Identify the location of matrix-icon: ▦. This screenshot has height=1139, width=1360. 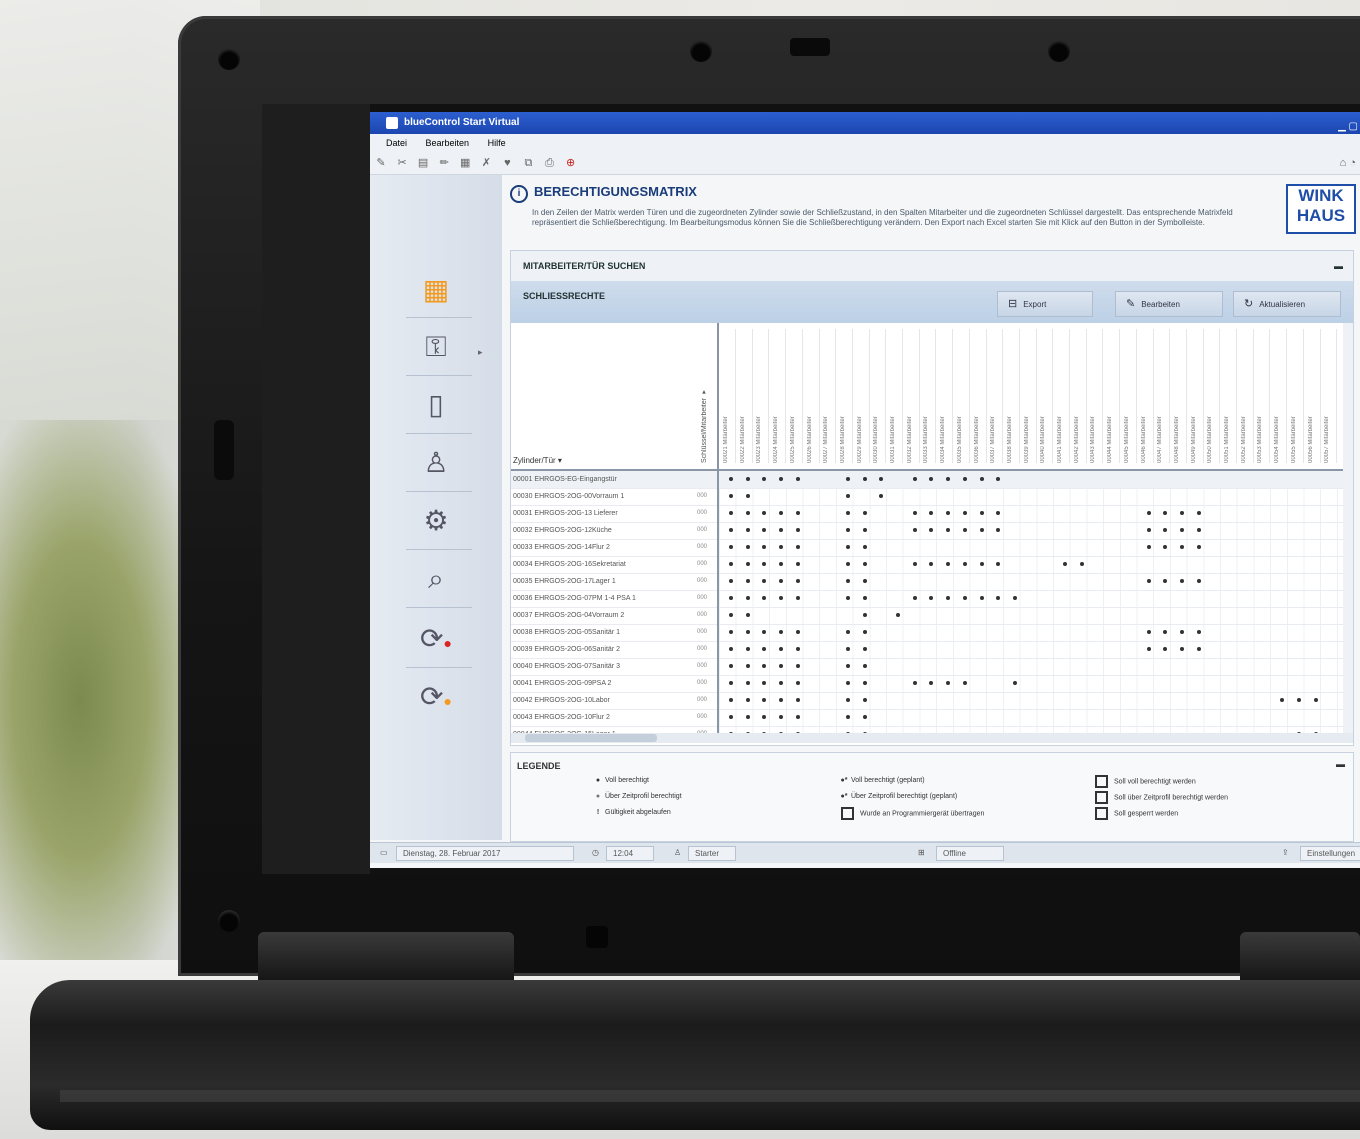
(436, 290).